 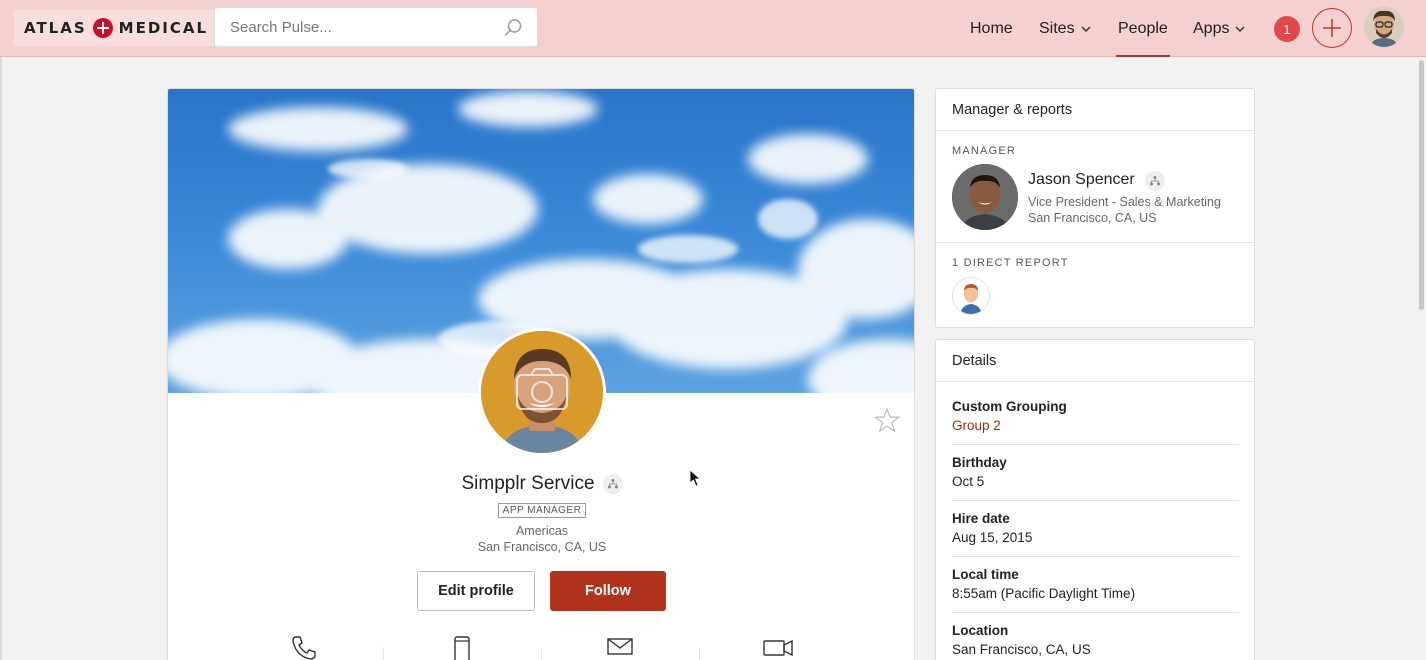 I want to click on profile-name-row: Simpplr Service, so click(x=541, y=484).